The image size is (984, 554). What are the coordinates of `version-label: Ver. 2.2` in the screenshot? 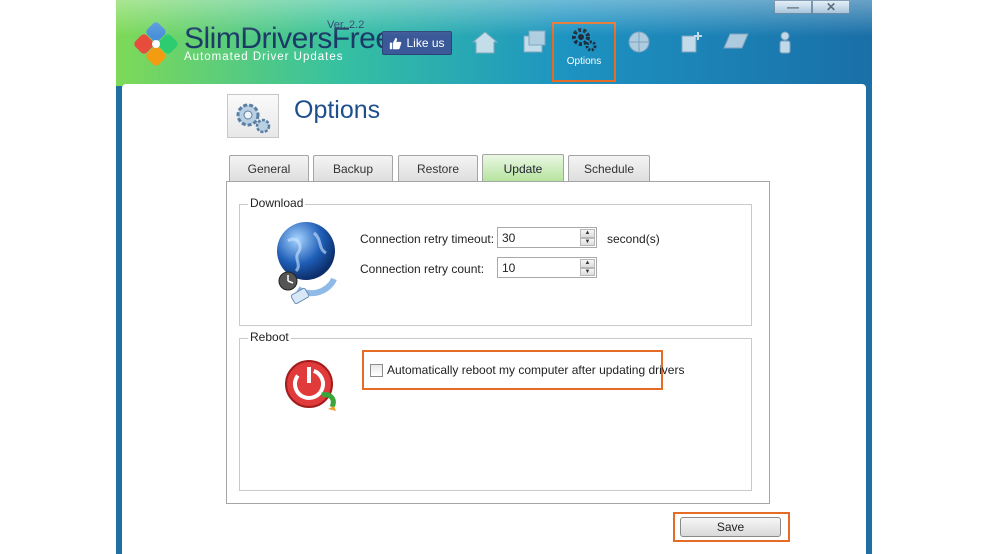 It's located at (346, 25).